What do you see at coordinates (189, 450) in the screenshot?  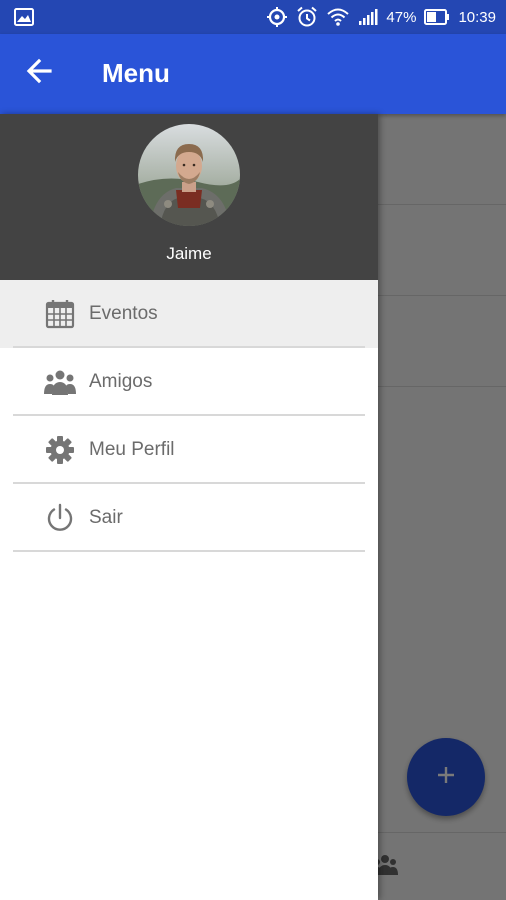 I see `menu-item-meu-perfil: Meu Perfil` at bounding box center [189, 450].